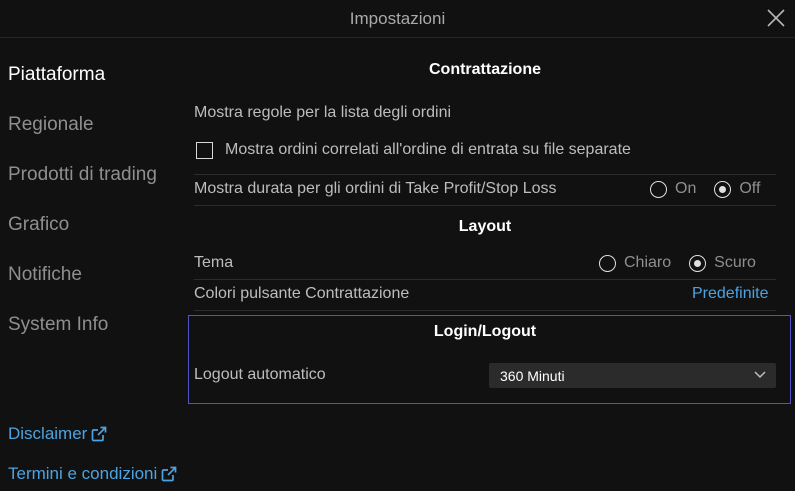  Describe the element at coordinates (673, 189) in the screenshot. I see `duration-on-radio: On` at that location.